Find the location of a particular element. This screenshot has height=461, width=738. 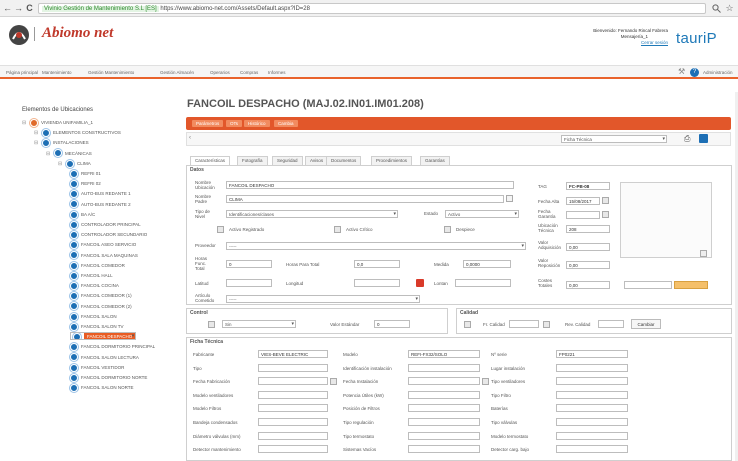

tab-documentos: Documentos is located at coordinates (344, 160).